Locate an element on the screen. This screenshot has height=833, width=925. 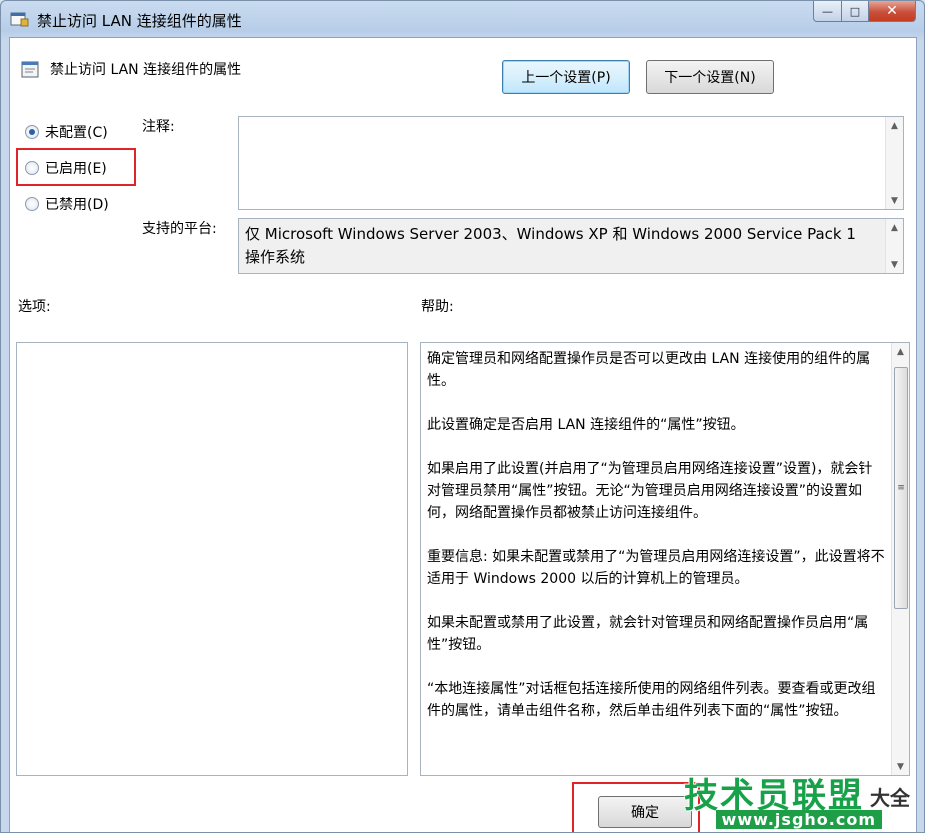
policy-name: 禁止访问 LAN 连接组件的属性 is located at coordinates (146, 70).